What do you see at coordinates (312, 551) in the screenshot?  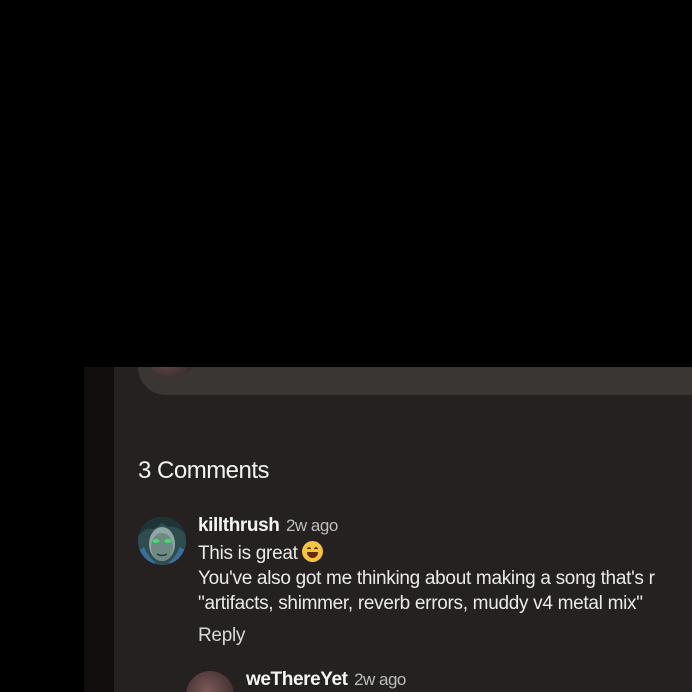 I see `grinning-squinting-face-icon` at bounding box center [312, 551].